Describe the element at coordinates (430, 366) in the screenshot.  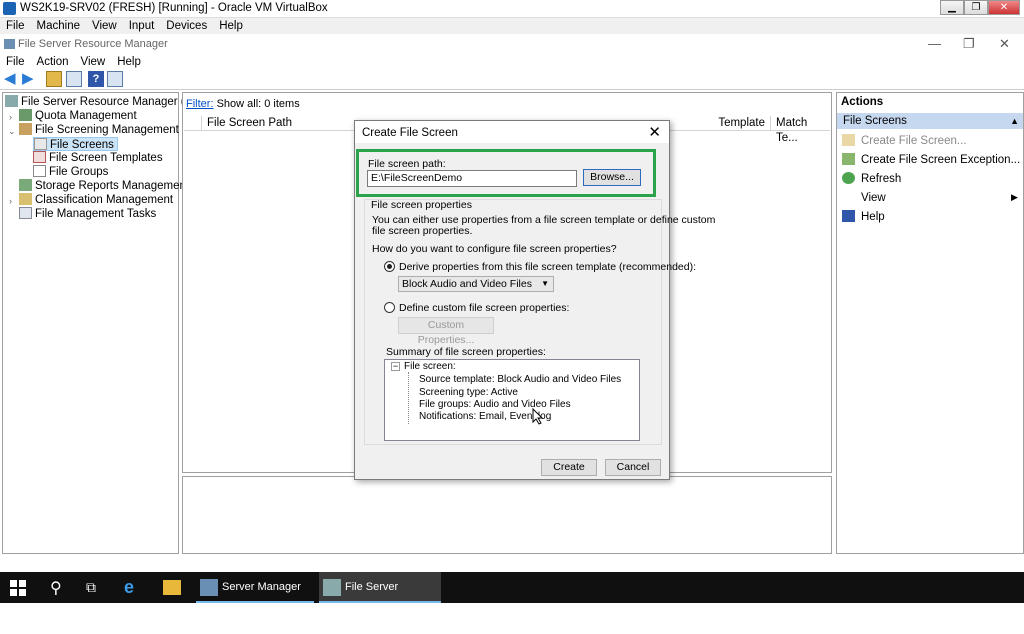
I see `summary-root: File screen:` at that location.